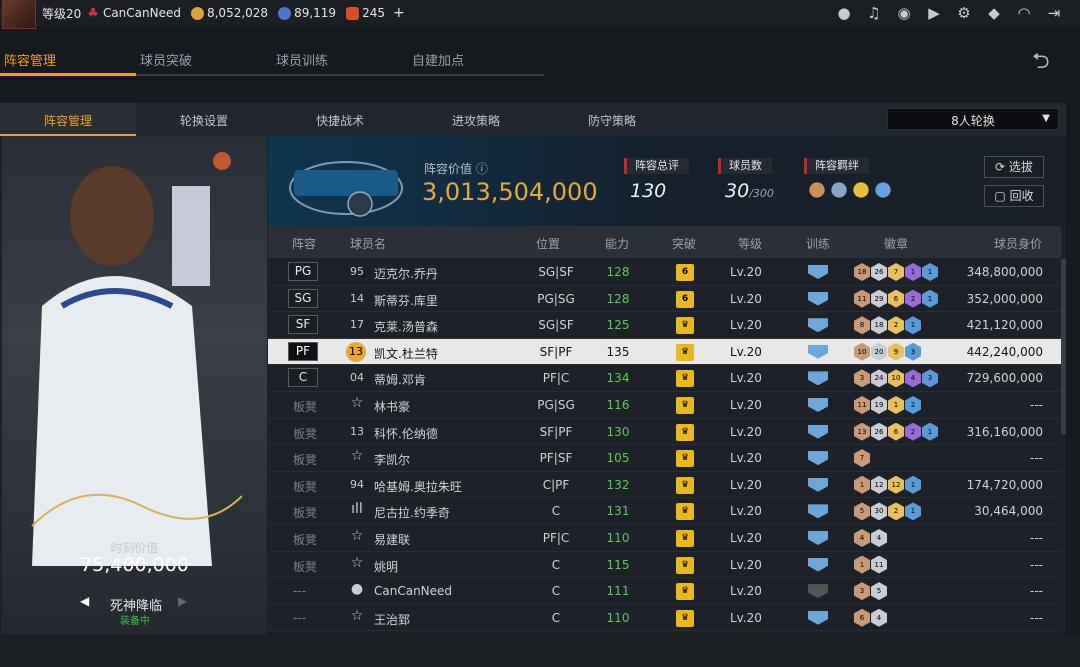 The width and height of the screenshot is (1080, 667). I want to click on tab-breakthrough: 球员突破, so click(204, 60).